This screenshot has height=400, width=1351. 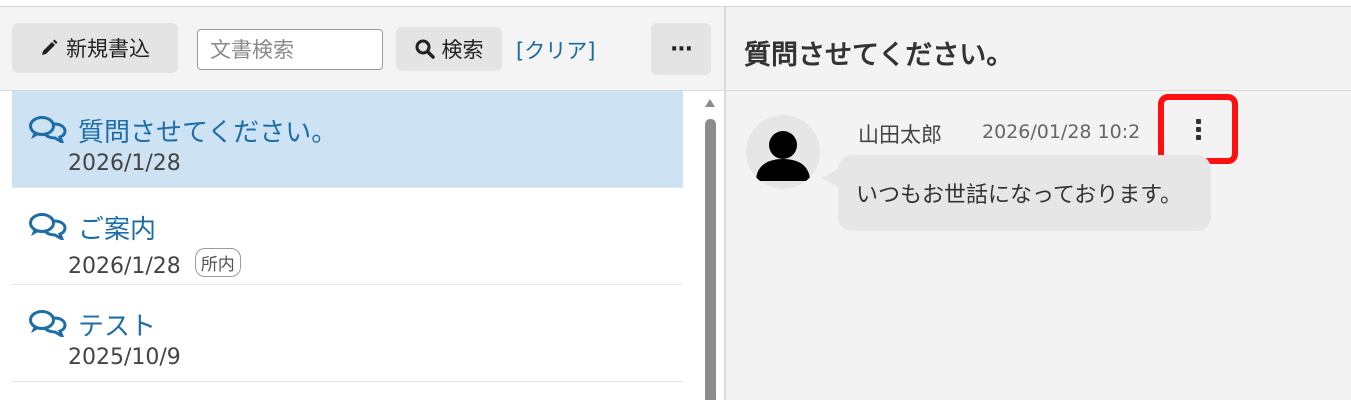 I want to click on new-post-button: 新規書込, so click(x=95, y=48).